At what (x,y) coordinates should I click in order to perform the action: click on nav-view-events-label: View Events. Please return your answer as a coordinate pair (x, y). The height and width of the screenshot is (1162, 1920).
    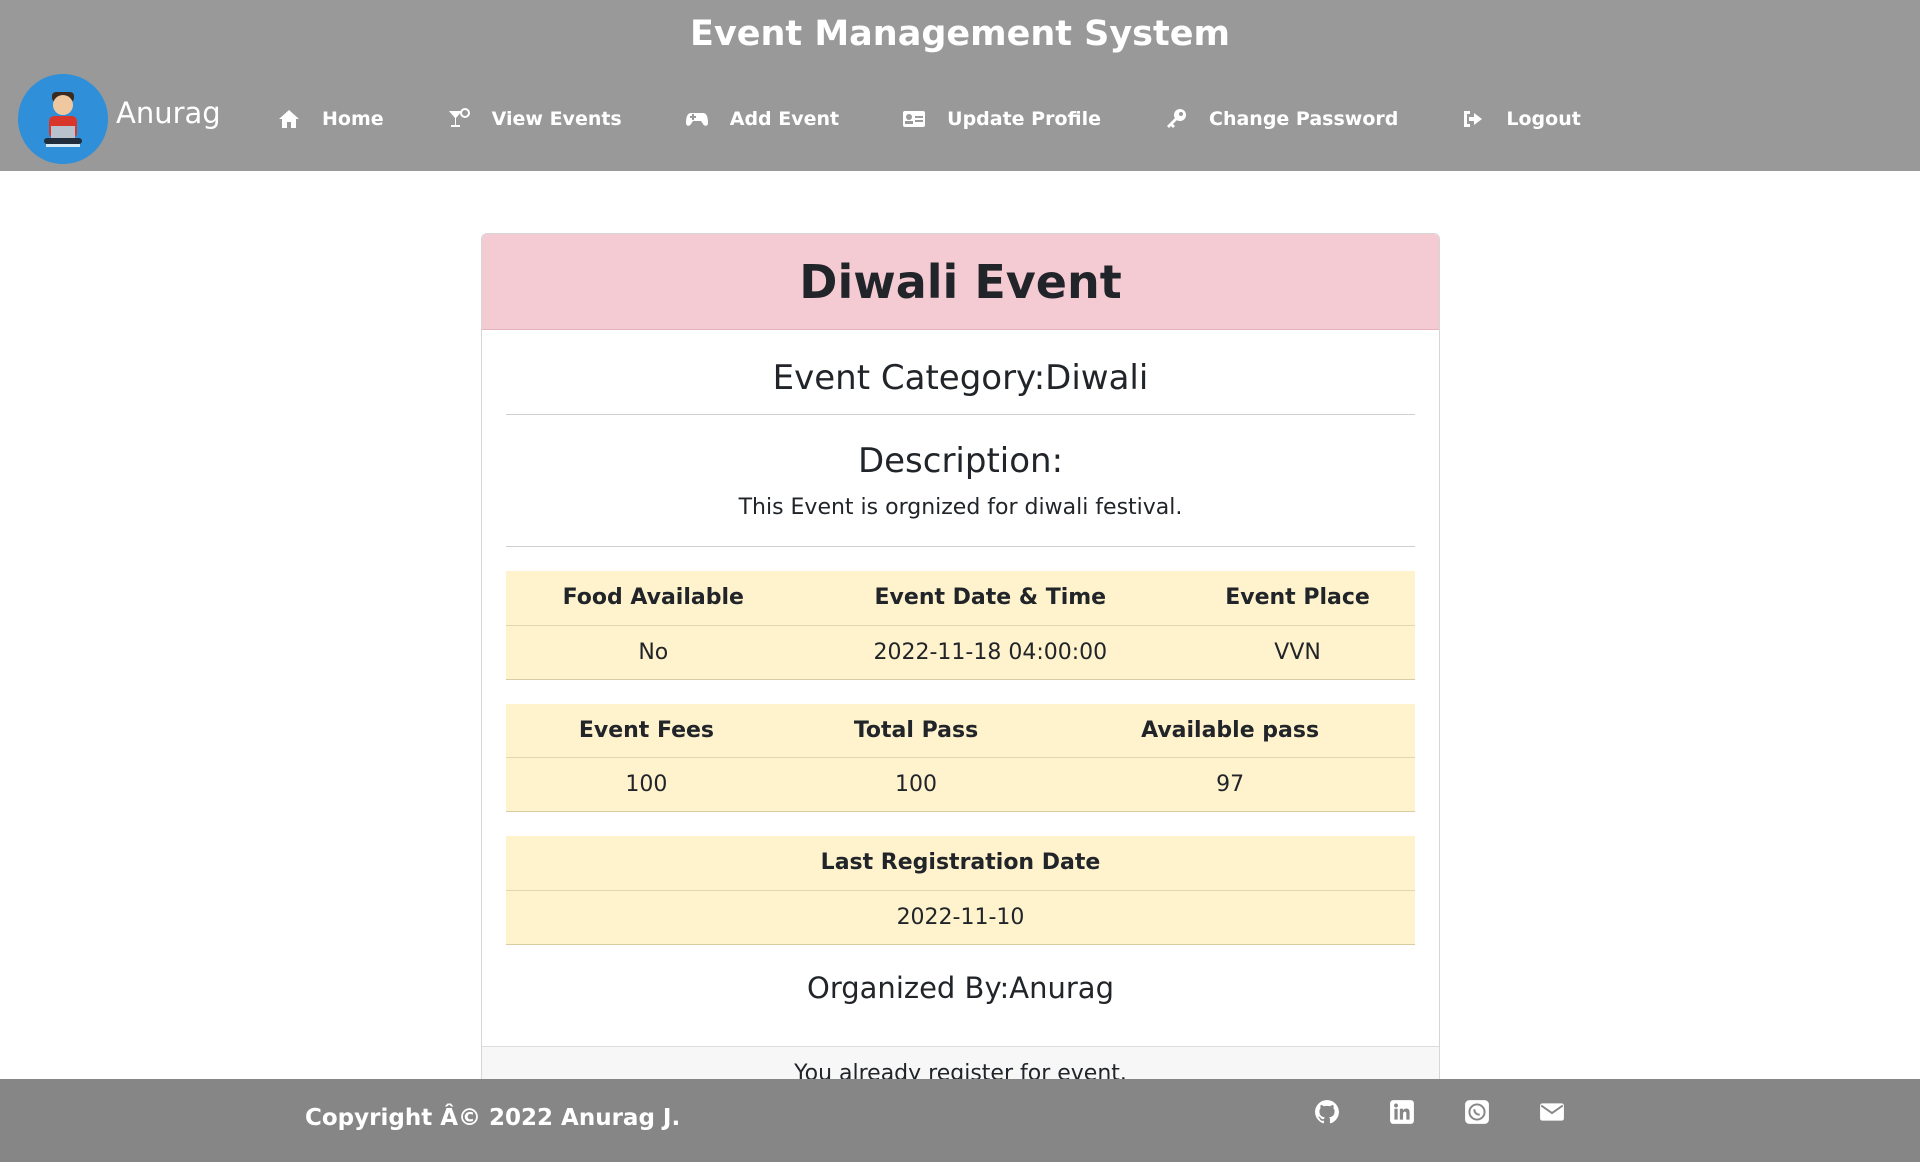
    Looking at the image, I should click on (556, 119).